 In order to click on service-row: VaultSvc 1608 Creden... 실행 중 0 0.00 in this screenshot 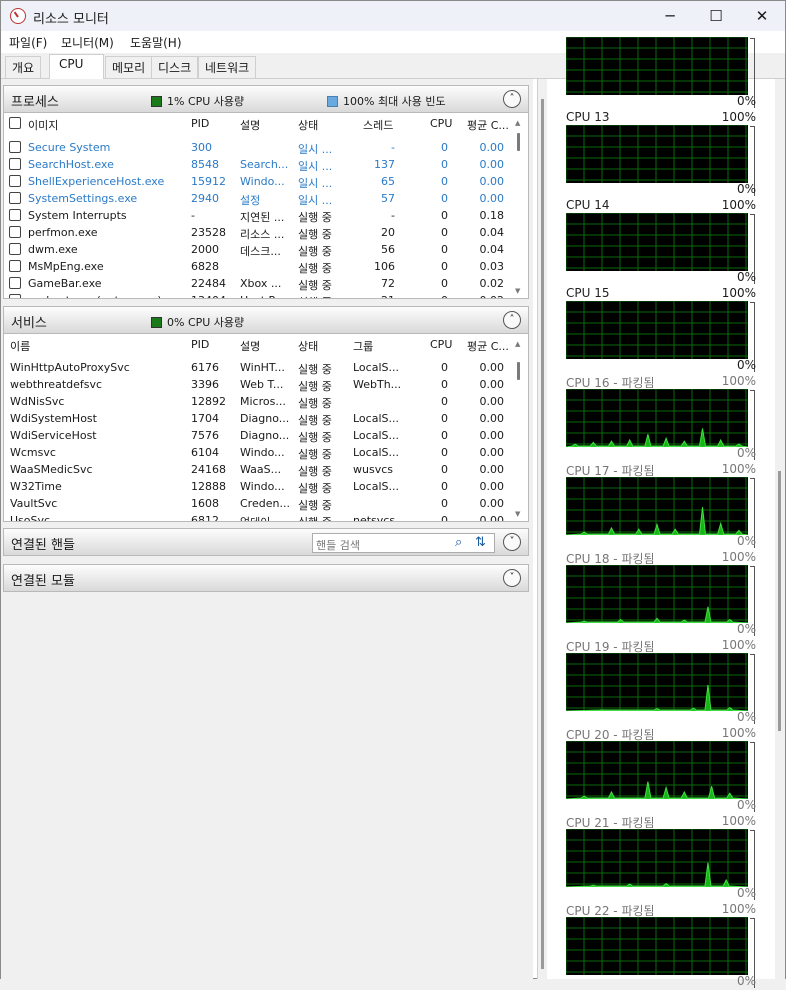, I will do `click(258, 503)`.